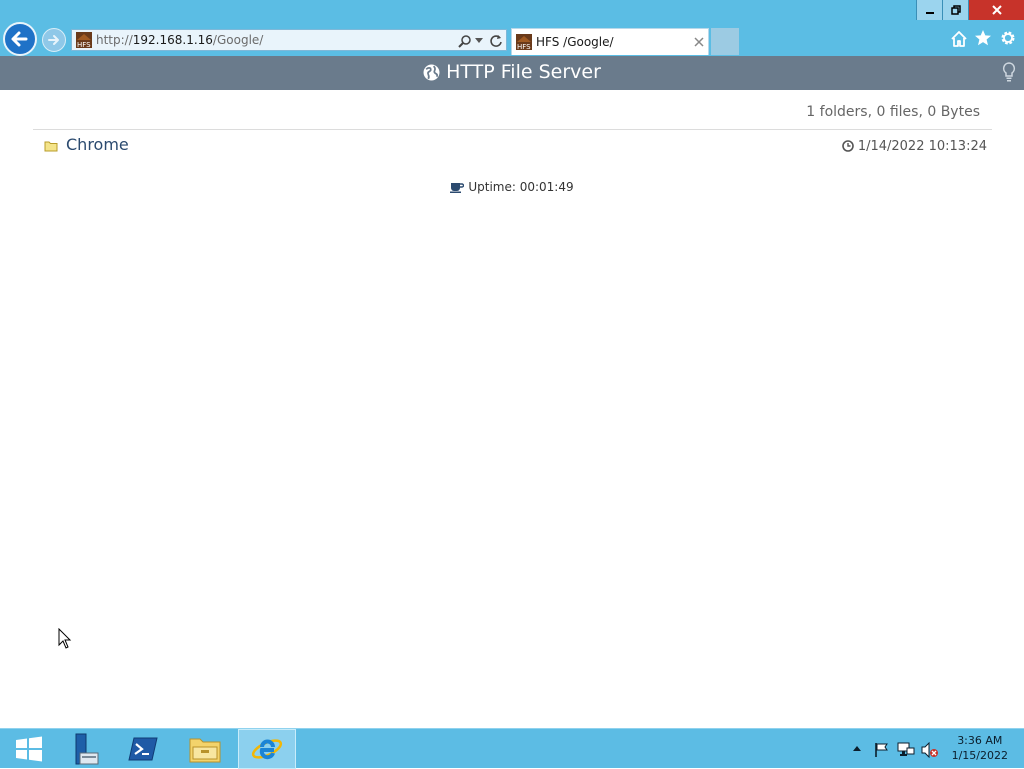 The image size is (1024, 769). What do you see at coordinates (180, 40) in the screenshot?
I see `address-url: http://192.168.1.16/Google/` at bounding box center [180, 40].